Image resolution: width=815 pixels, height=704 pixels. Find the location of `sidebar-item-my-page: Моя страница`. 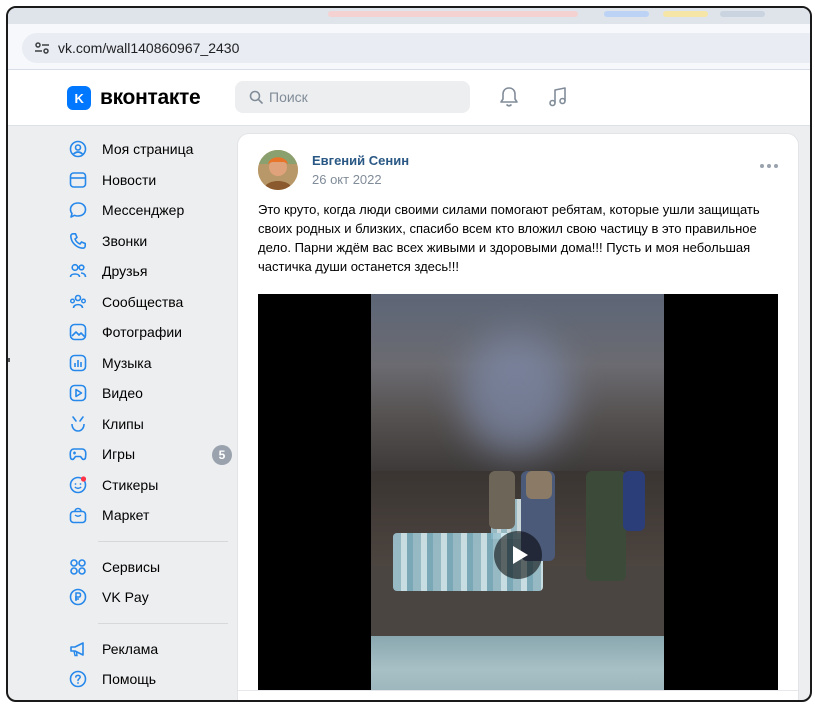

sidebar-item-my-page: Моя страница is located at coordinates (149, 149).